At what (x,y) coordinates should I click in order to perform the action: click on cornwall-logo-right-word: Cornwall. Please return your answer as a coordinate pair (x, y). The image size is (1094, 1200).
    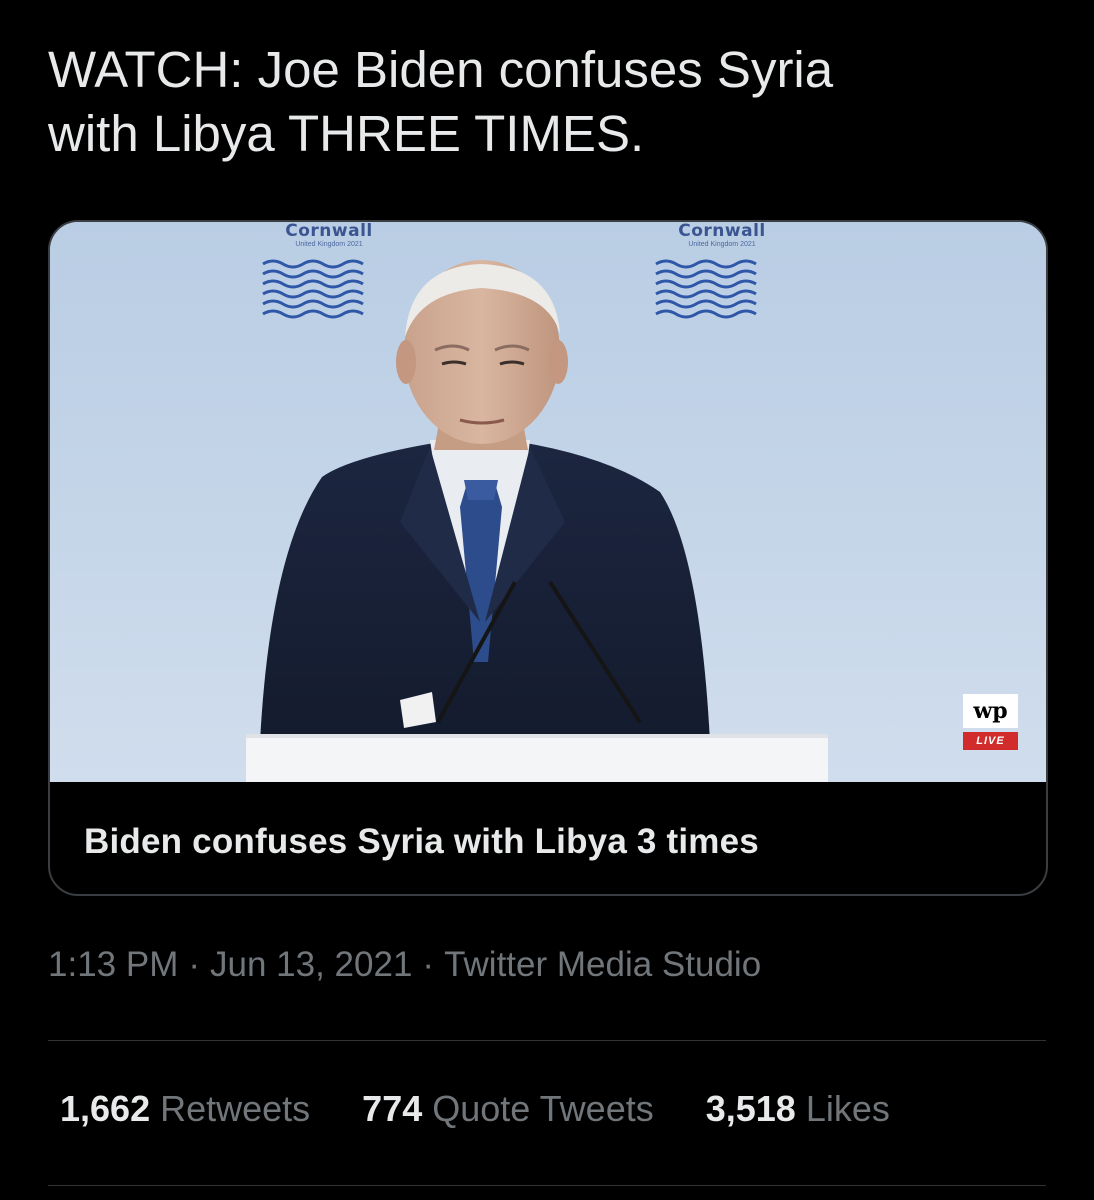
    Looking at the image, I should click on (722, 231).